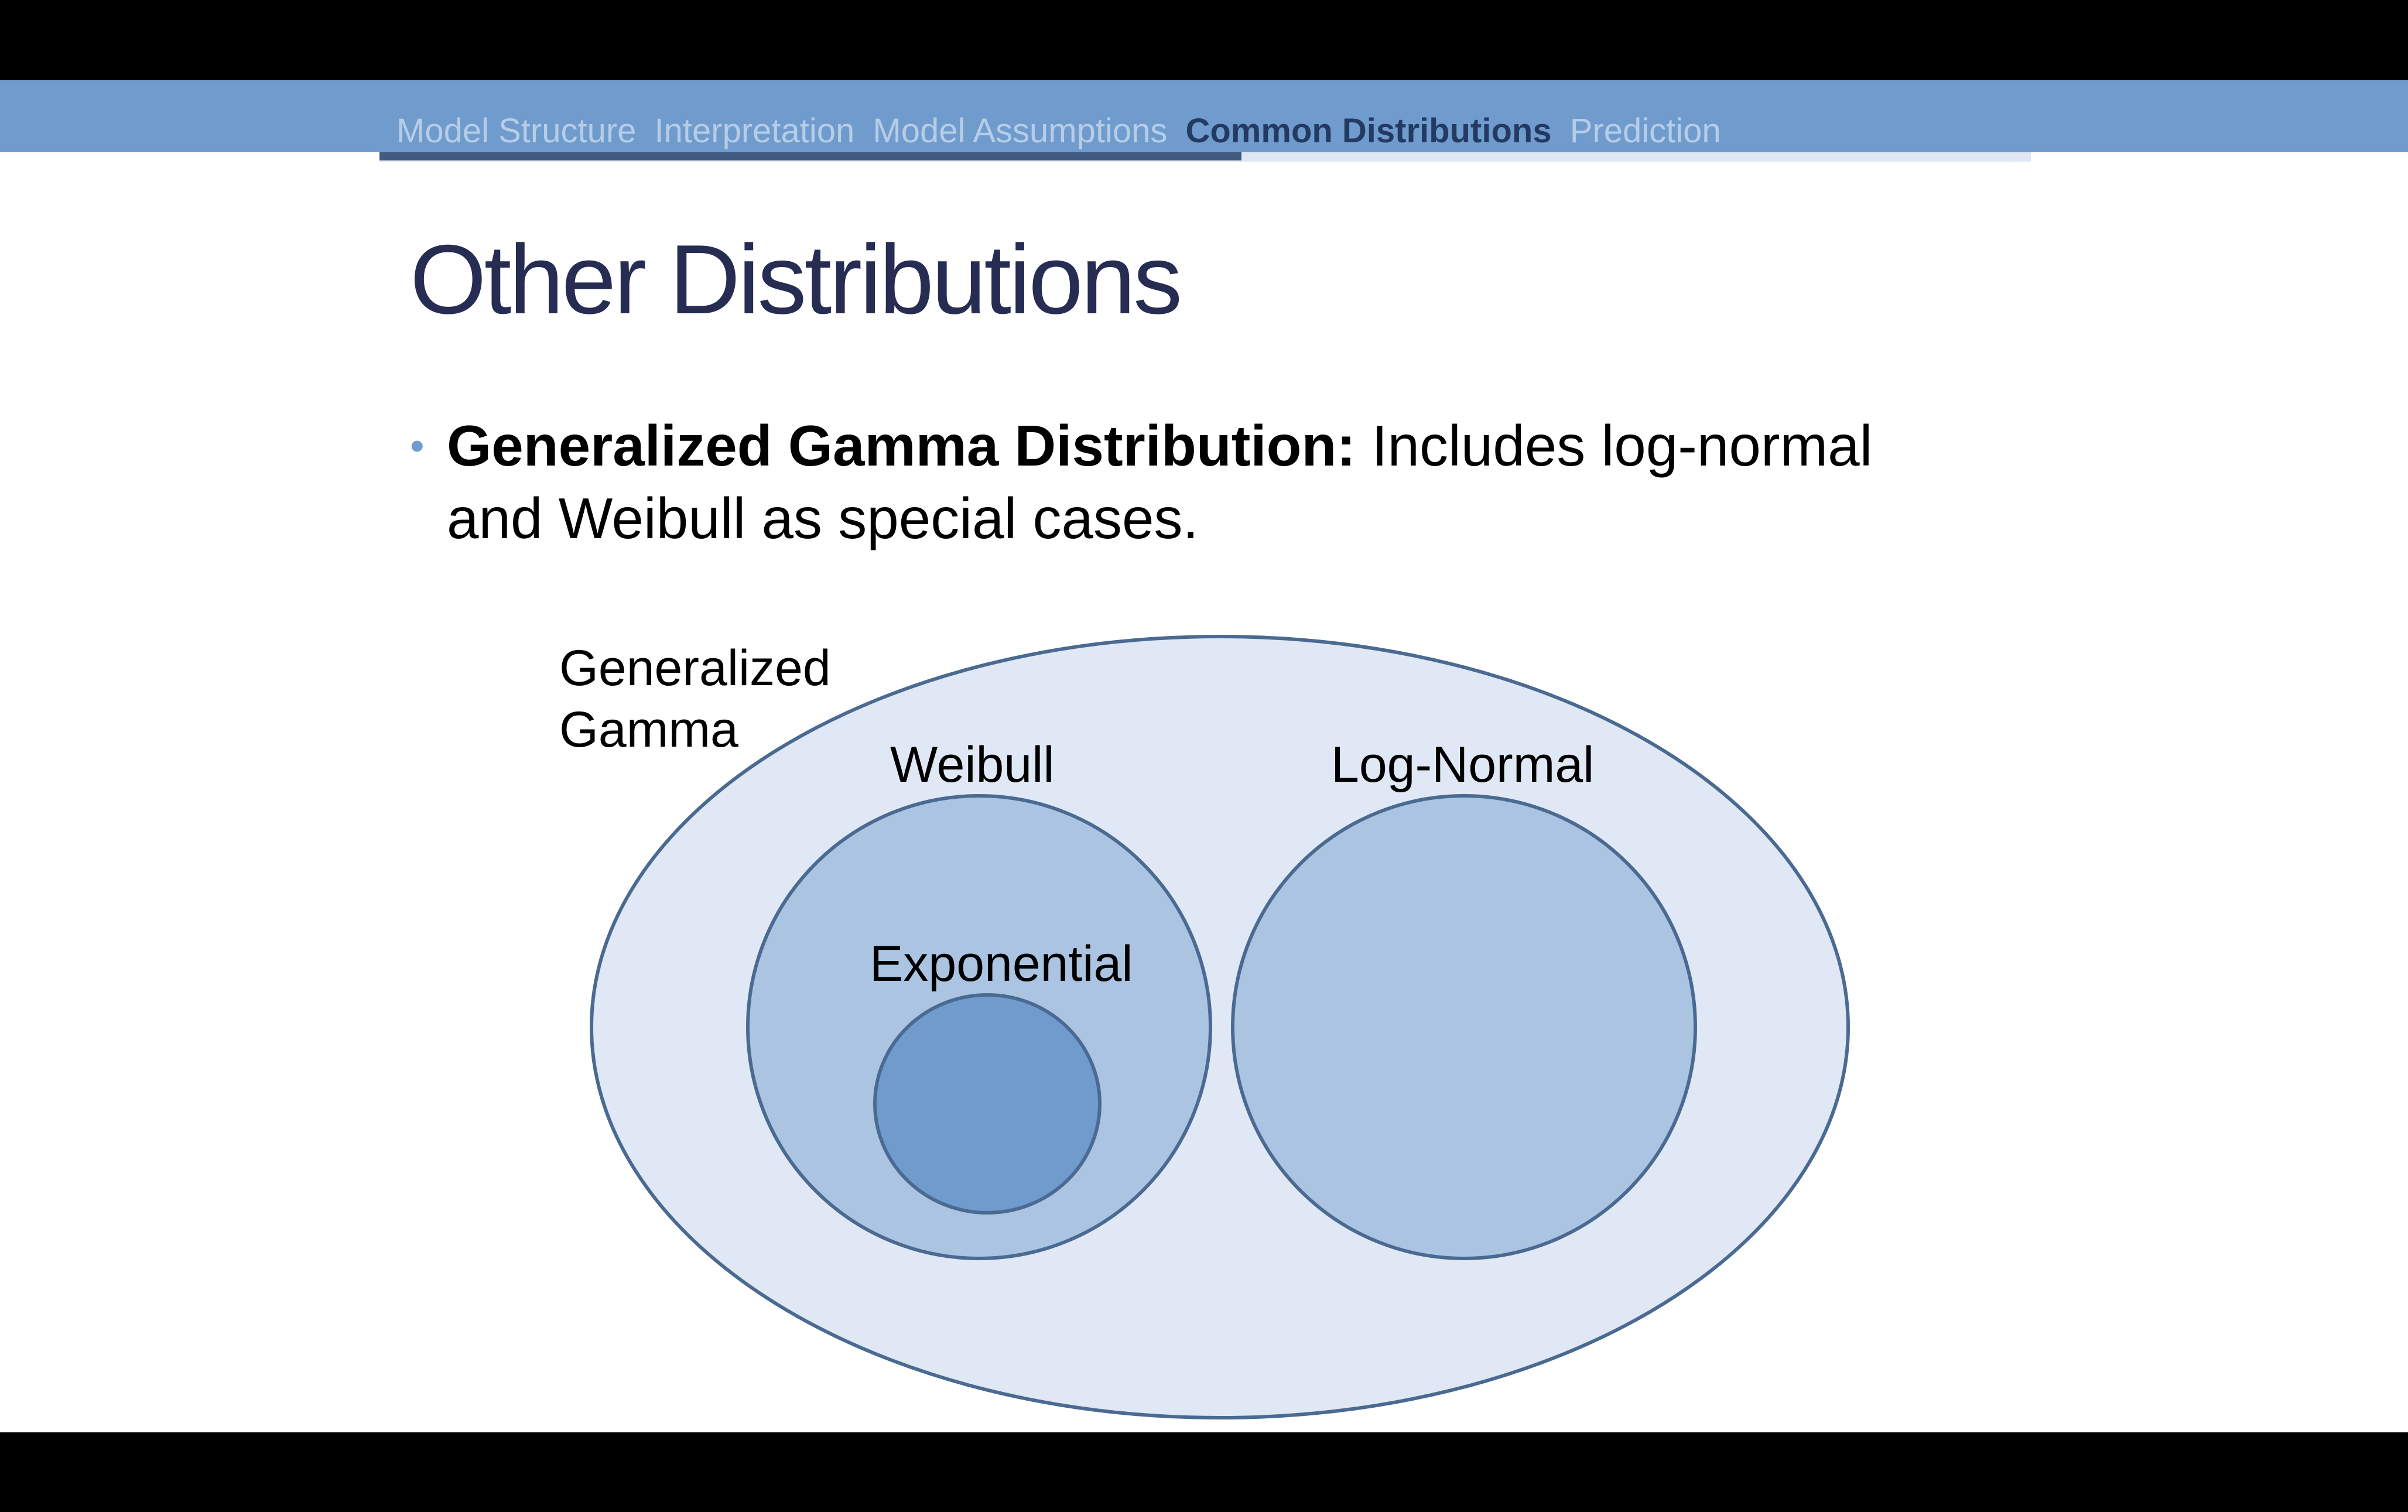  I want to click on generalized-gamma-label-line1: Generalized, so click(695, 668).